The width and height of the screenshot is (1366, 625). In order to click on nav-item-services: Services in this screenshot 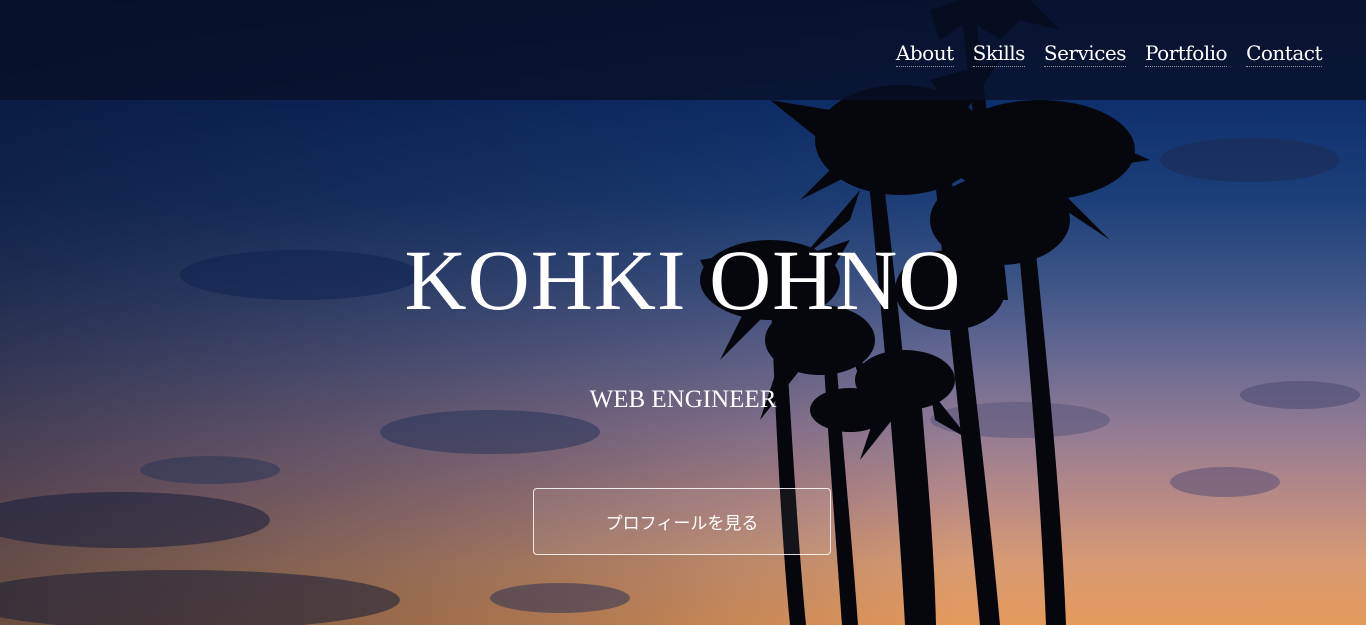, I will do `click(1085, 53)`.